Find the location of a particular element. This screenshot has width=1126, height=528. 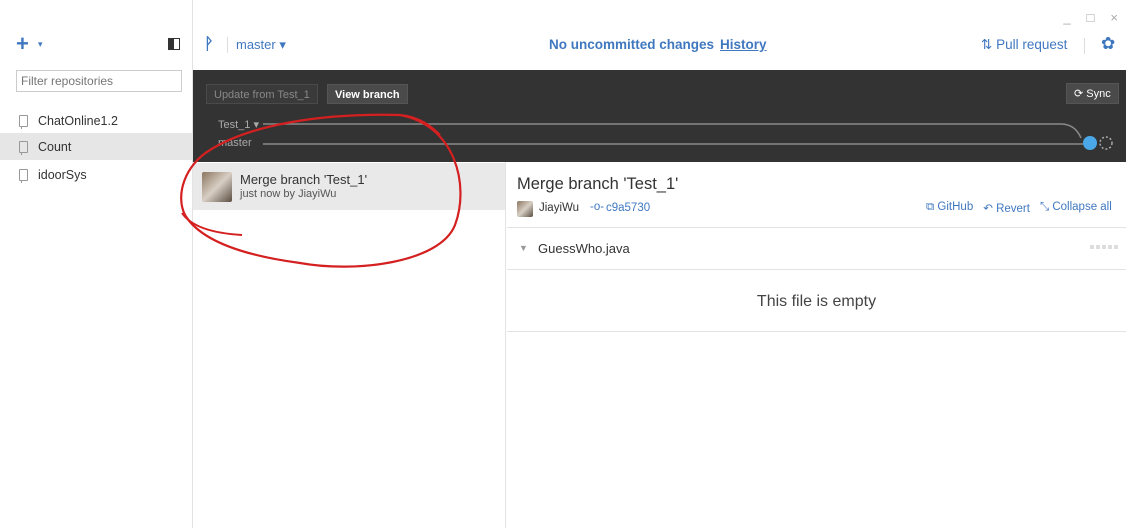

chevron-down-icon: ▼ is located at coordinates (523, 248).